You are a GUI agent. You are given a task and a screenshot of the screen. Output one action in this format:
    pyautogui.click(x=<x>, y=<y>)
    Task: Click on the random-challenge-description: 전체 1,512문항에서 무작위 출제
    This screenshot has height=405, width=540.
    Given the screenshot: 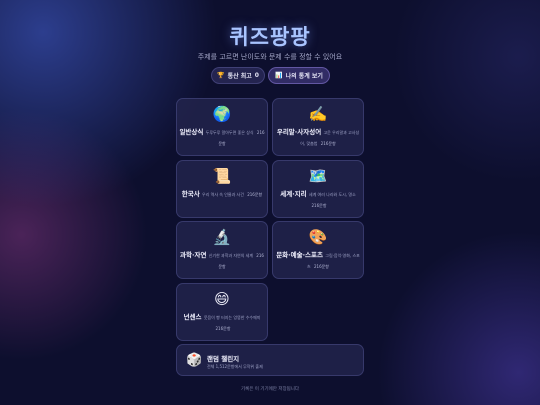 What is the action you would take?
    pyautogui.click(x=235, y=366)
    